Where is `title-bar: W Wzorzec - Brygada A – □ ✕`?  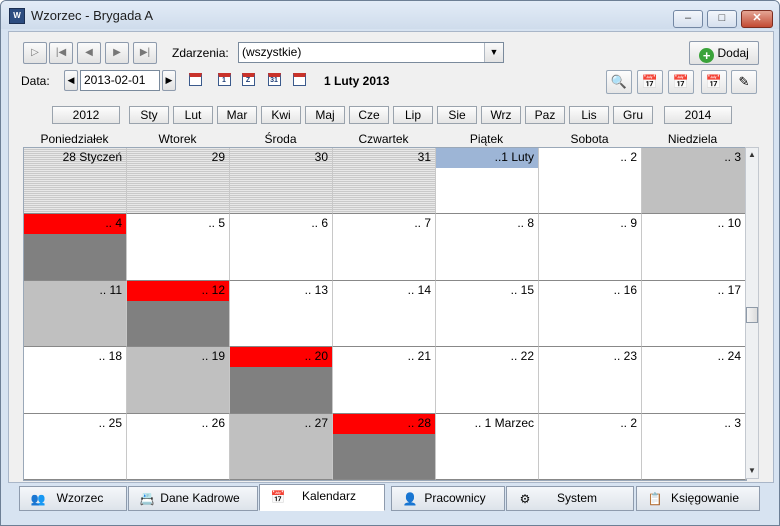
title-bar: W Wzorzec - Brygada A – □ ✕ is located at coordinates (390, 15).